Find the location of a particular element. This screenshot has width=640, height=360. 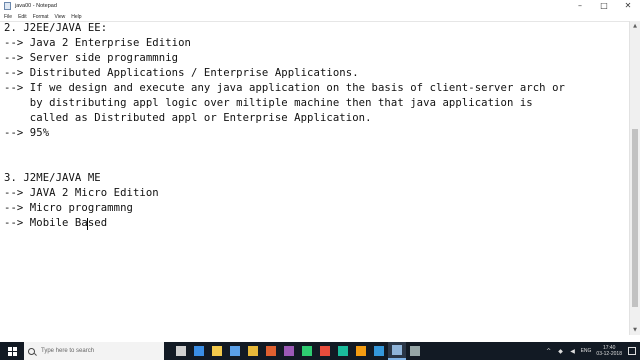

maximize-button: □ is located at coordinates (604, 6).